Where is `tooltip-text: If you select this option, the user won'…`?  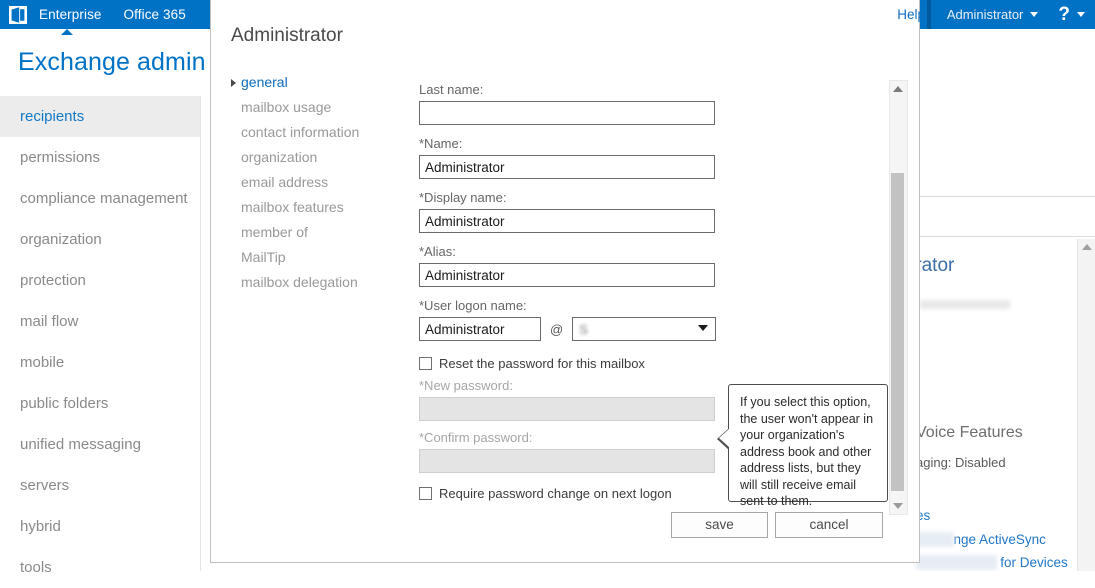
tooltip-text: If you select this option, the user won'… is located at coordinates (807, 451).